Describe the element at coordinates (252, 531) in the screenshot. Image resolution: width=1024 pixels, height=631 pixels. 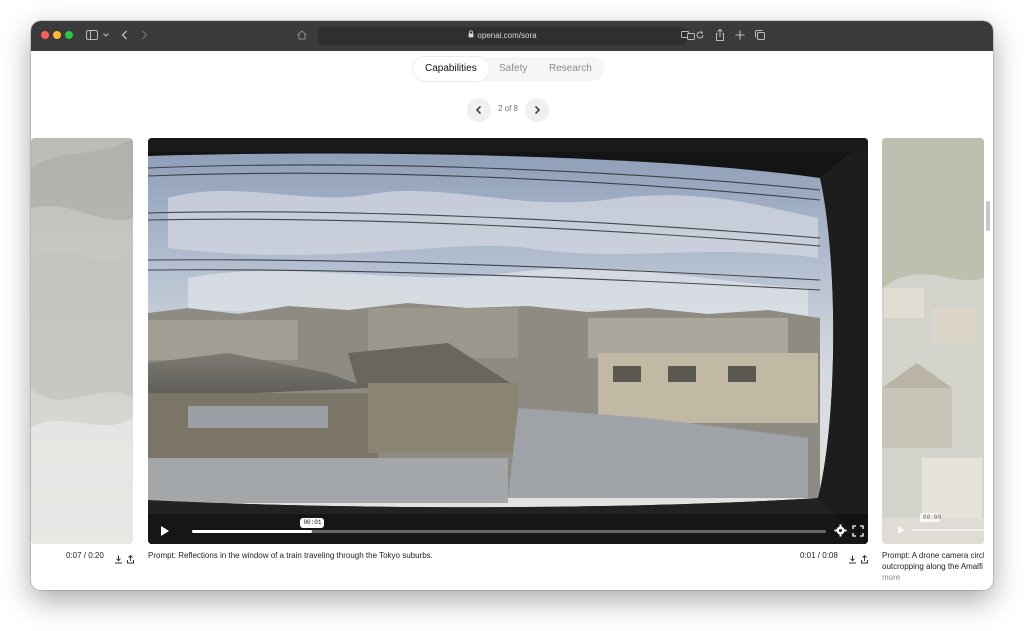
I see `scrubber-progress` at that location.